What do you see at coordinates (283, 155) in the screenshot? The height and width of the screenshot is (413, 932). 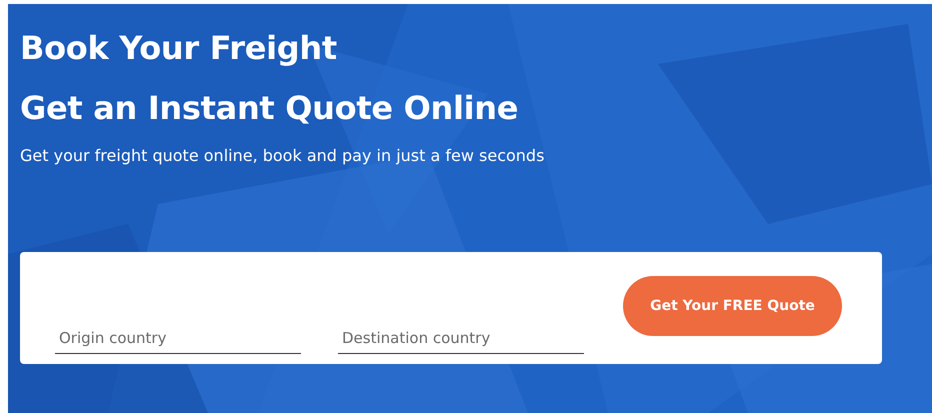 I see `hero-subtitle: Get your freight quote online, book and pay in just a few seconds` at bounding box center [283, 155].